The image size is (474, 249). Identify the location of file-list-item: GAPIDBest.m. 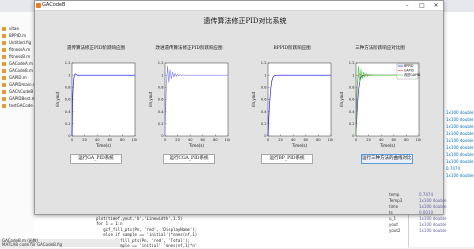
(18, 99).